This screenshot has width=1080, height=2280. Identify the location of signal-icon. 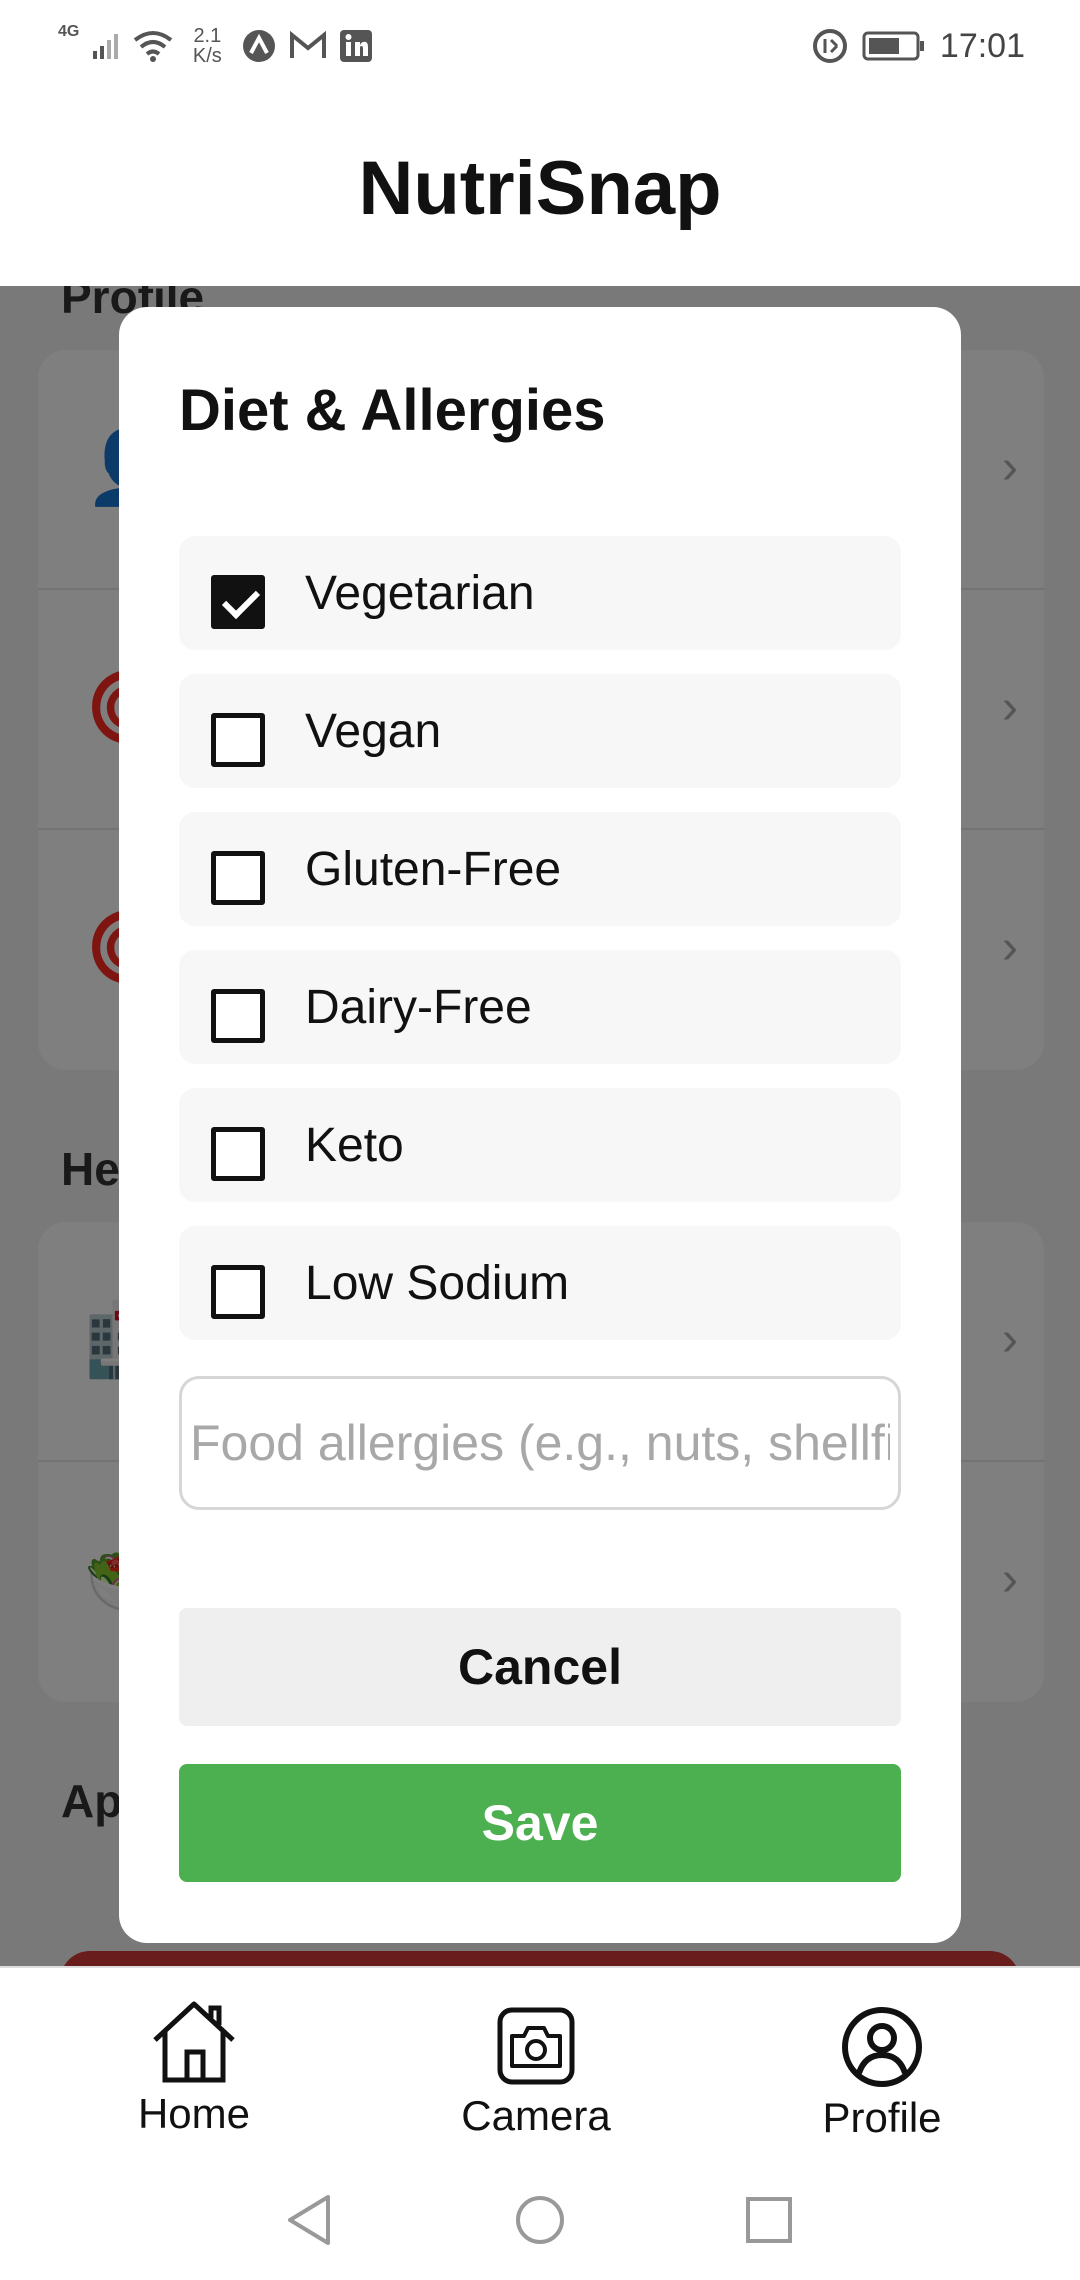
(106, 46).